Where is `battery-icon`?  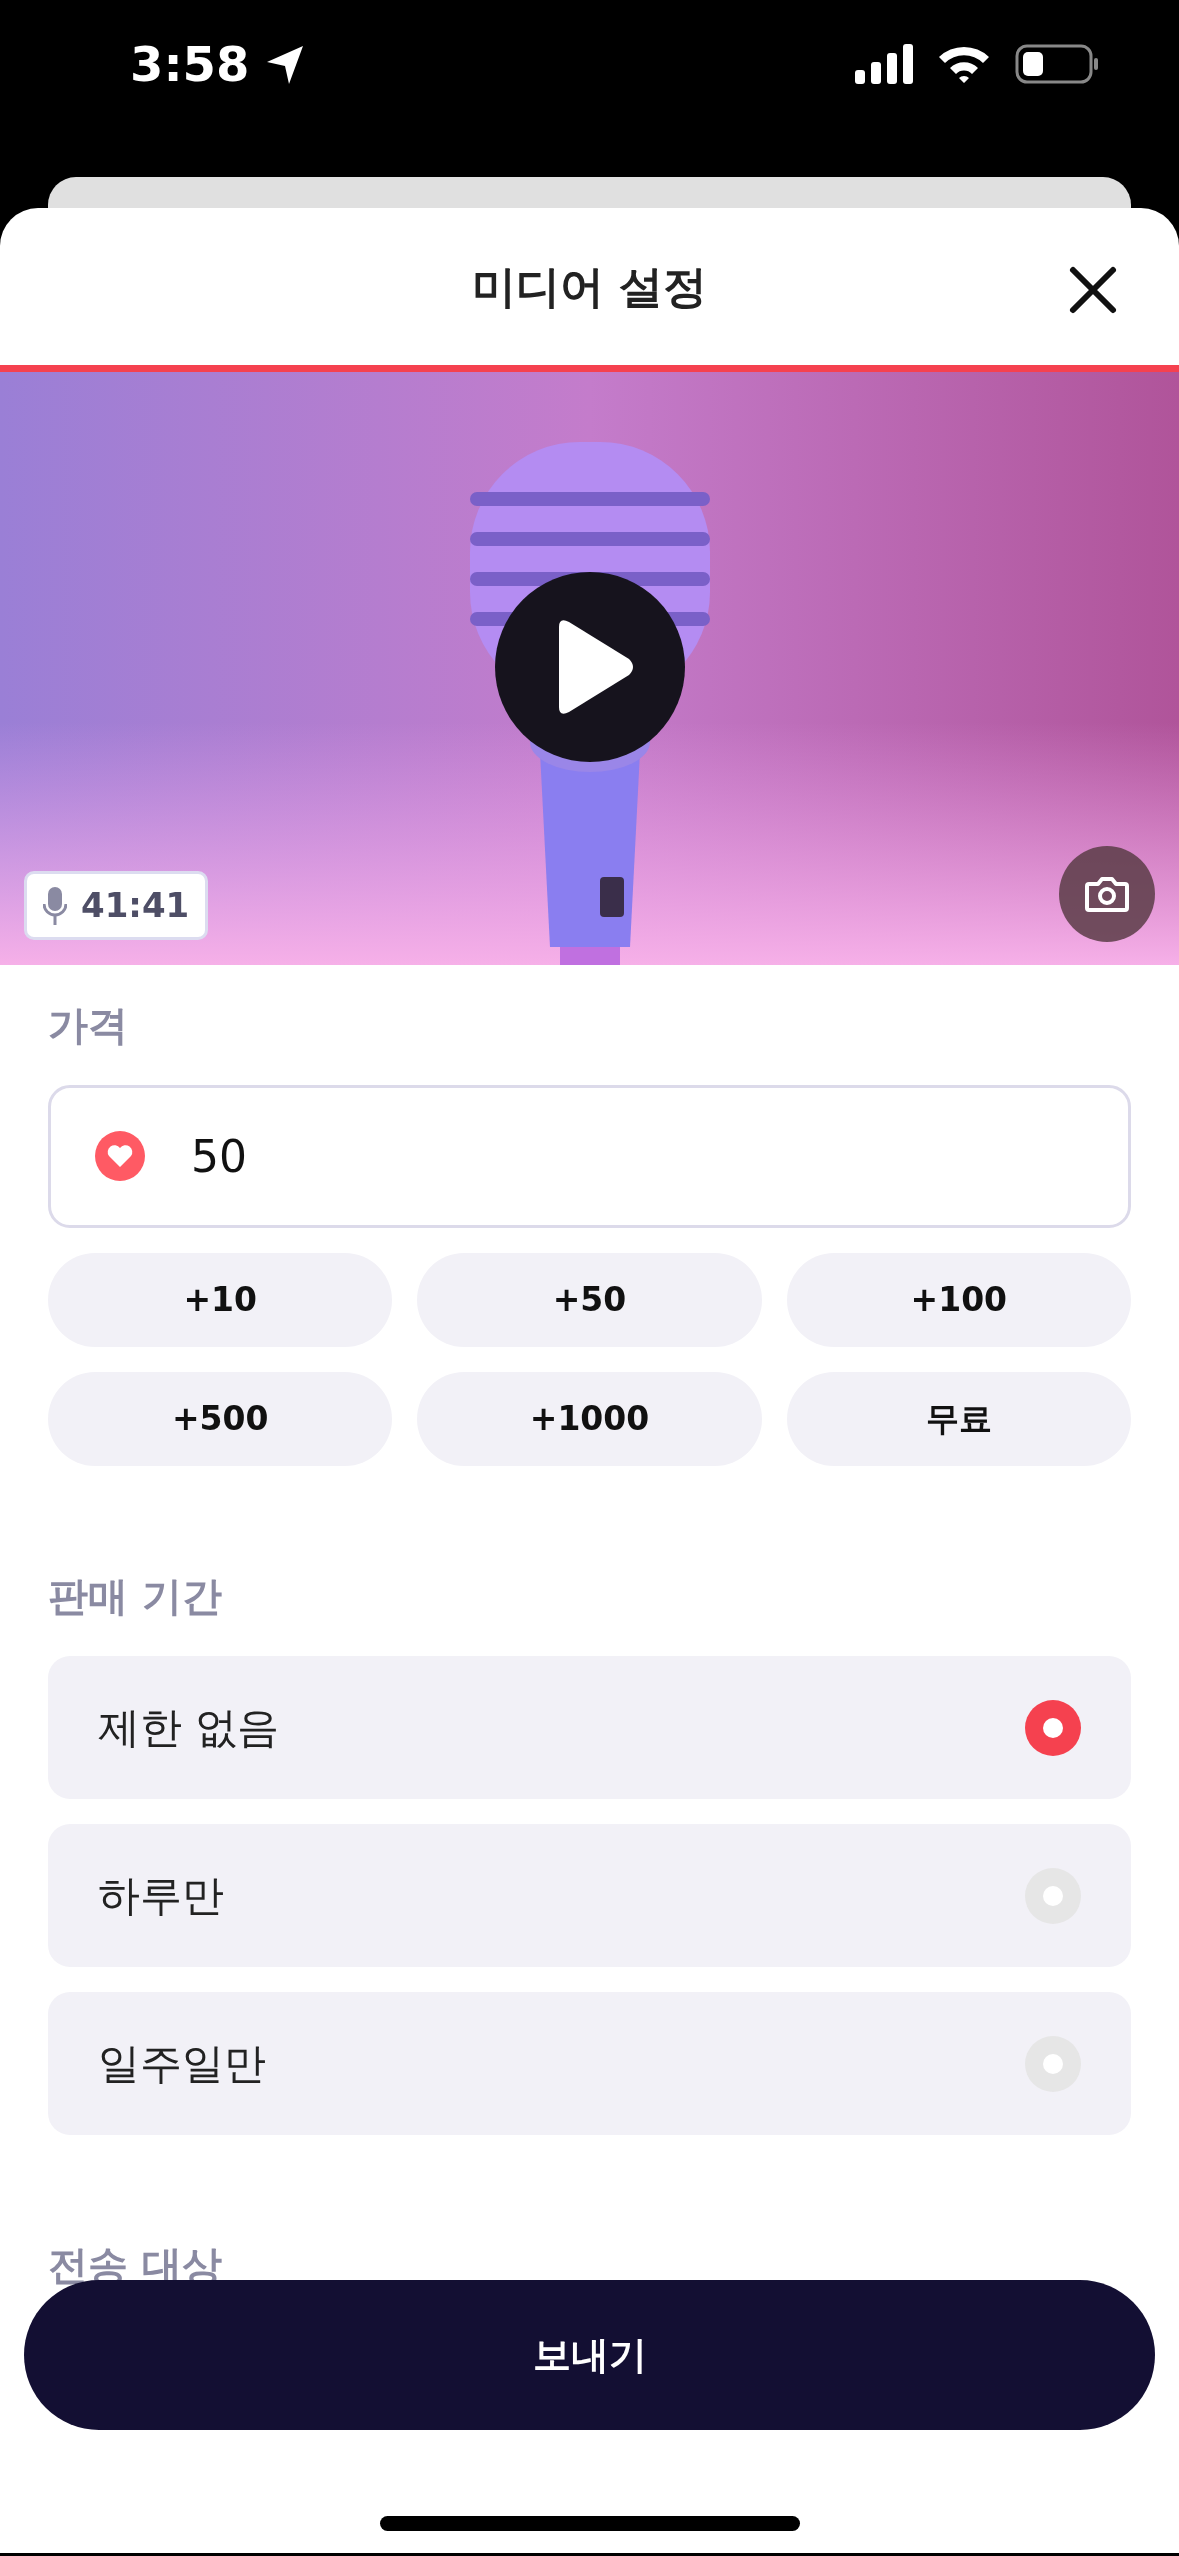
battery-icon is located at coordinates (1057, 63).